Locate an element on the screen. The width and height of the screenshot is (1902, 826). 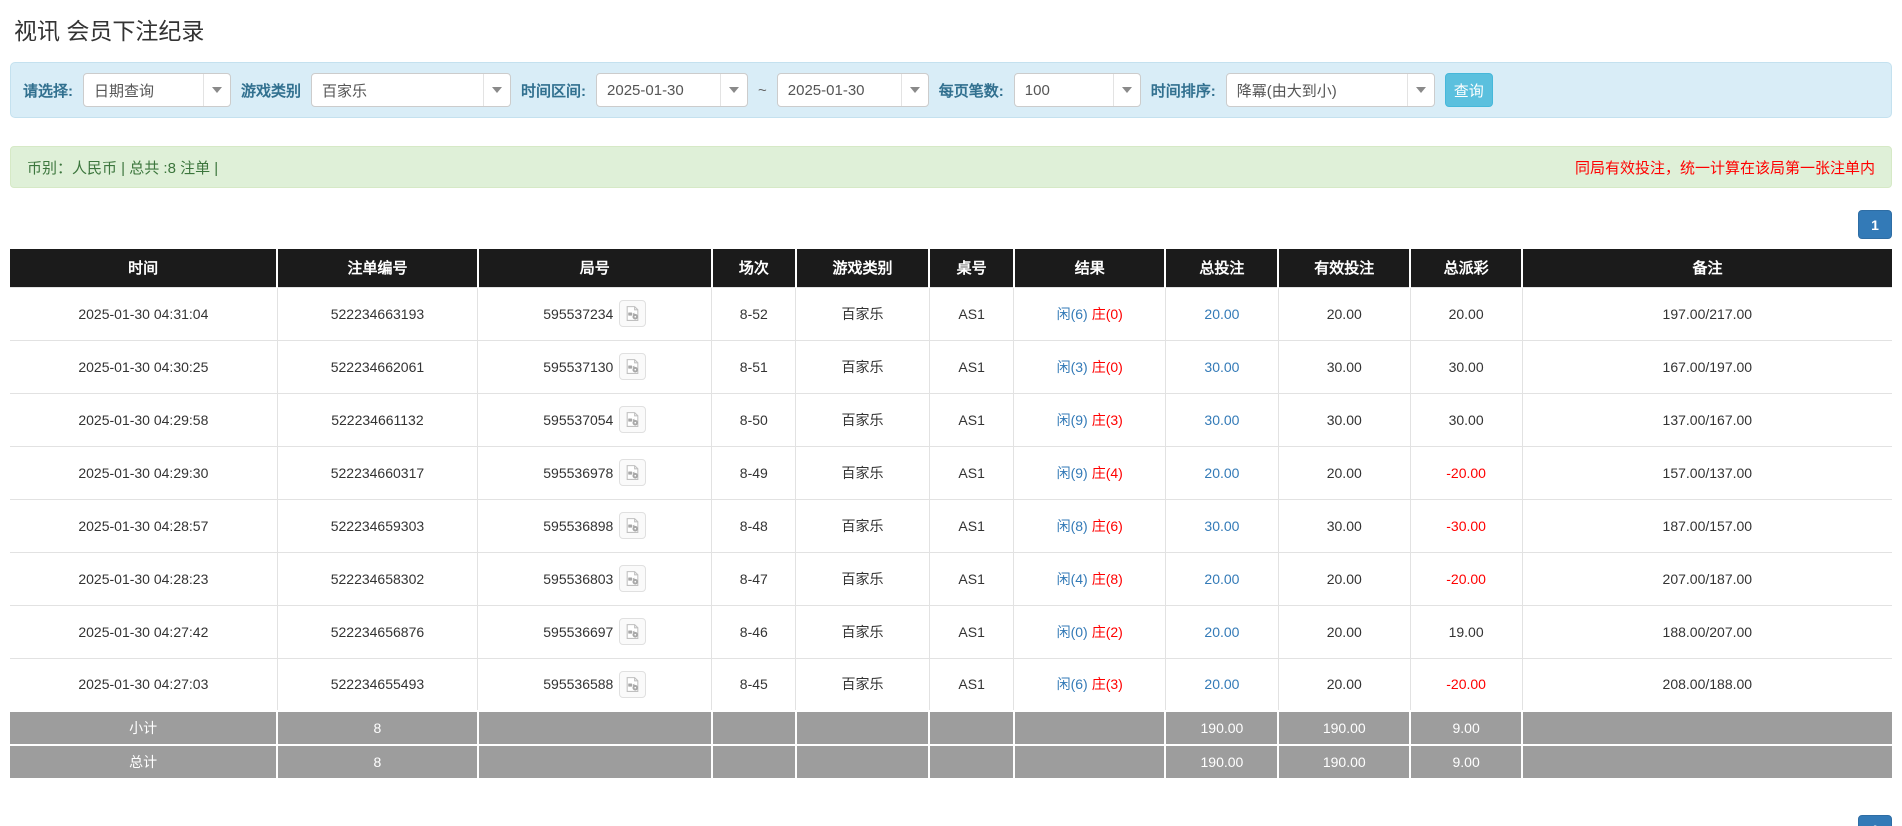
round-id-text: 595536697 is located at coordinates (578, 631).